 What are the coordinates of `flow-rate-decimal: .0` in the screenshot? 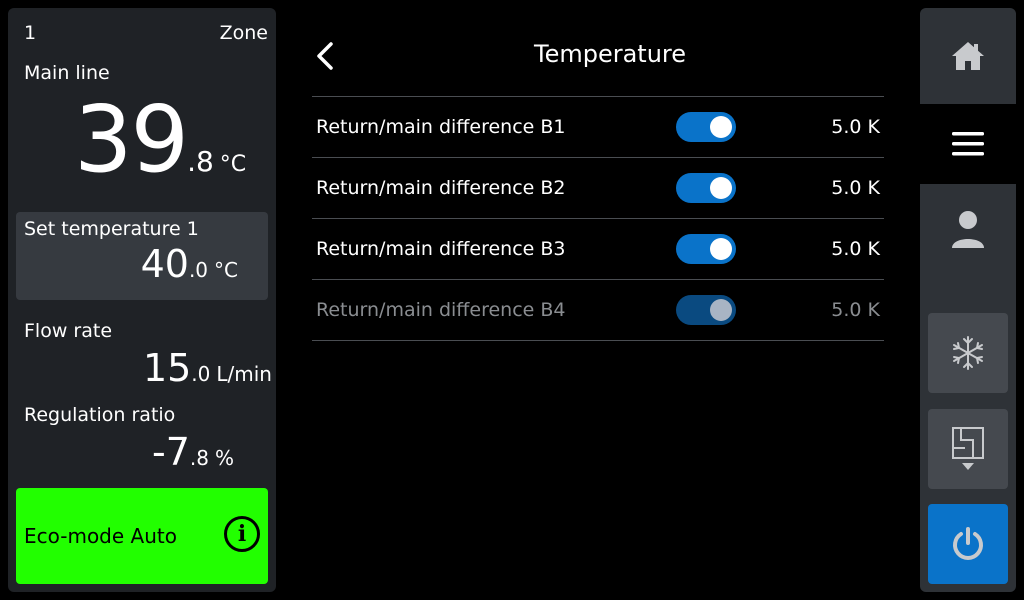 It's located at (201, 374).